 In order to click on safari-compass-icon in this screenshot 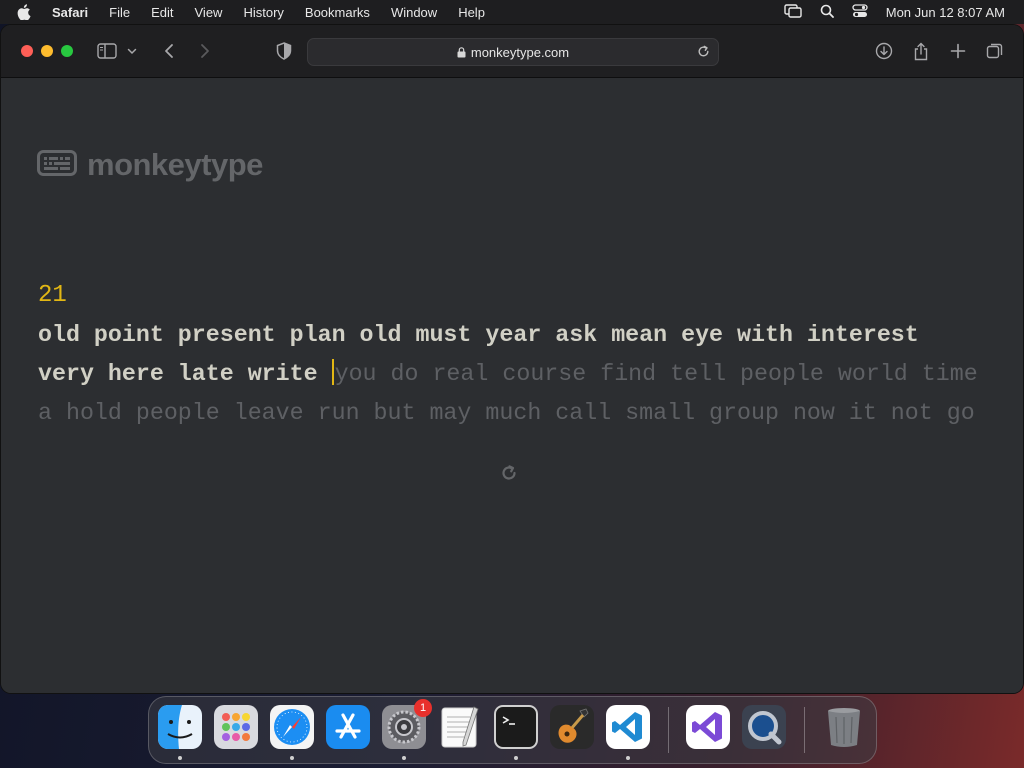, I will do `click(292, 727)`.